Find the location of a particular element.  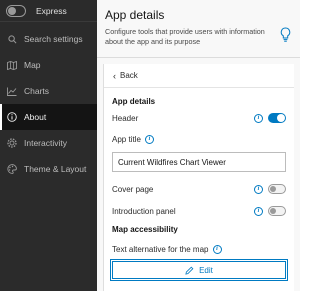

app-title-label: App title is located at coordinates (126, 139).